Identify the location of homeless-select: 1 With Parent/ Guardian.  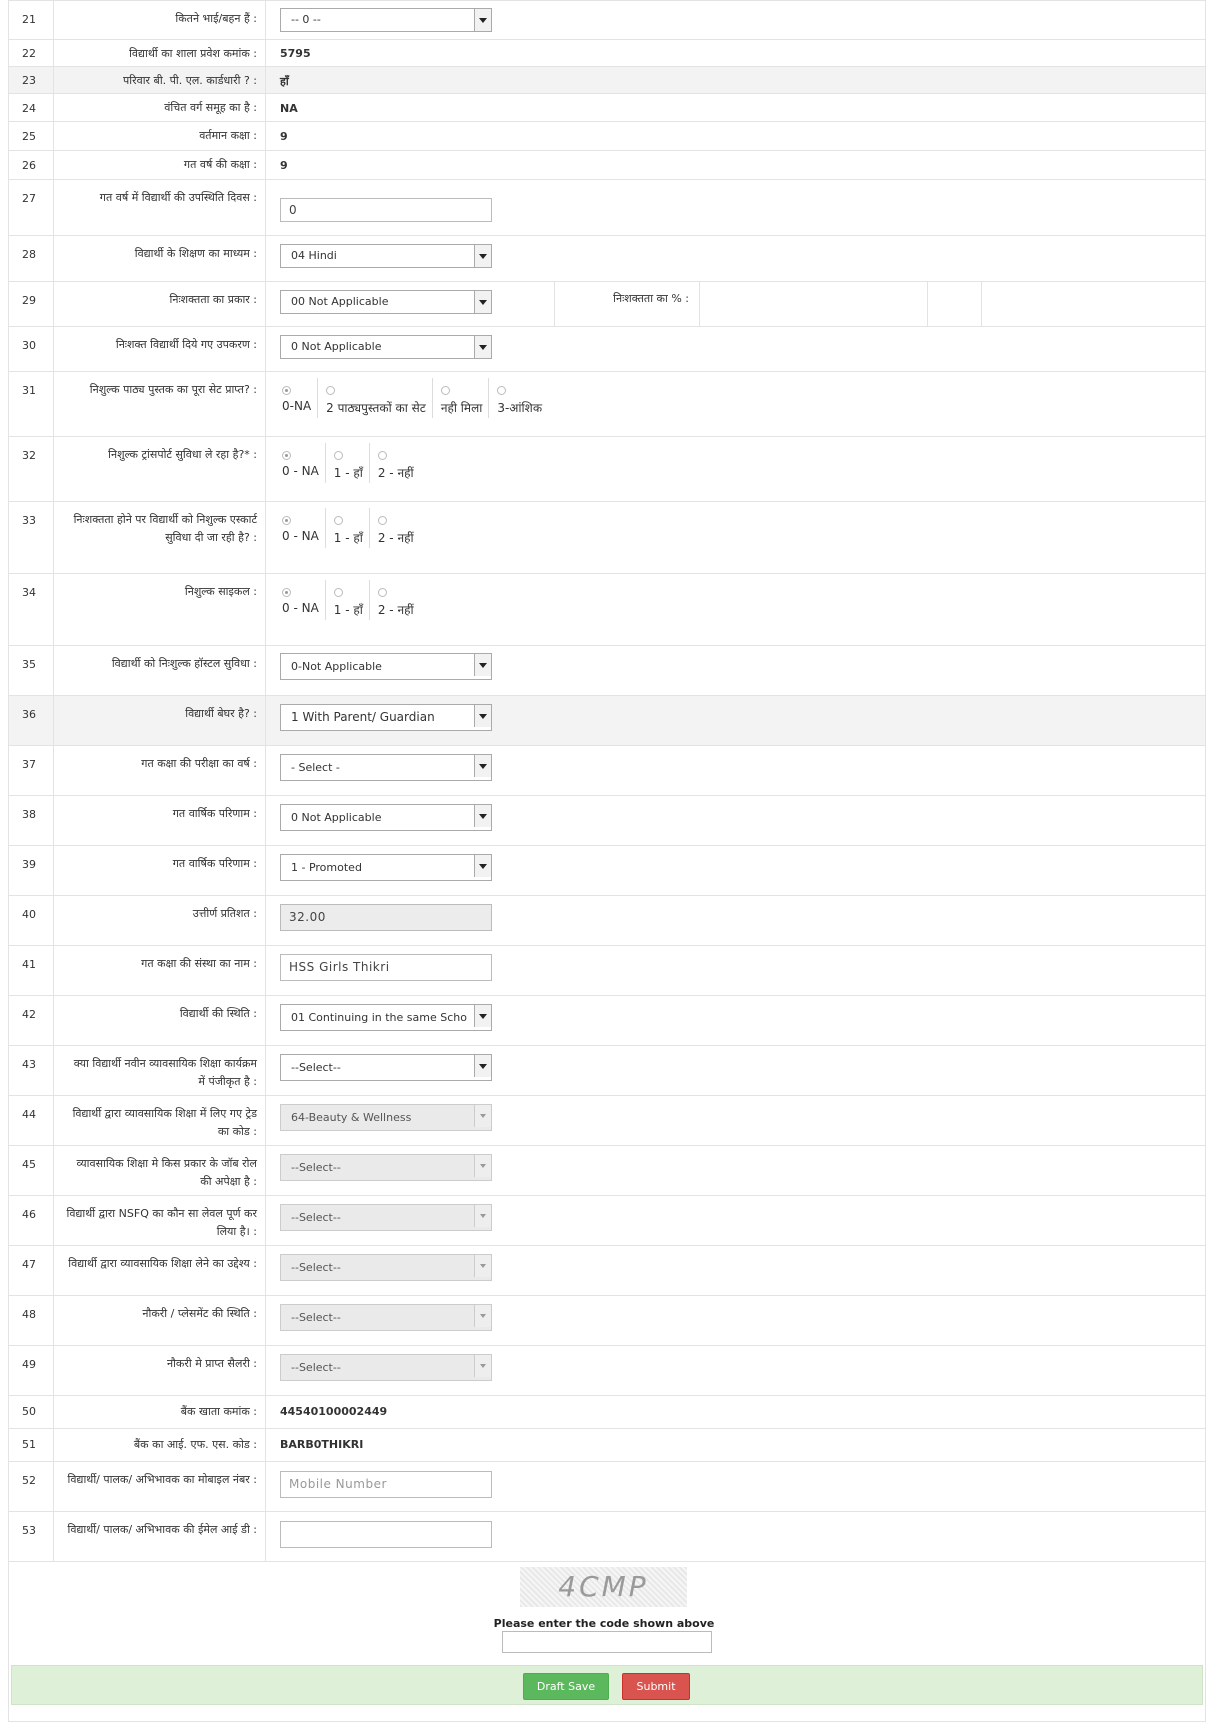
(386, 717).